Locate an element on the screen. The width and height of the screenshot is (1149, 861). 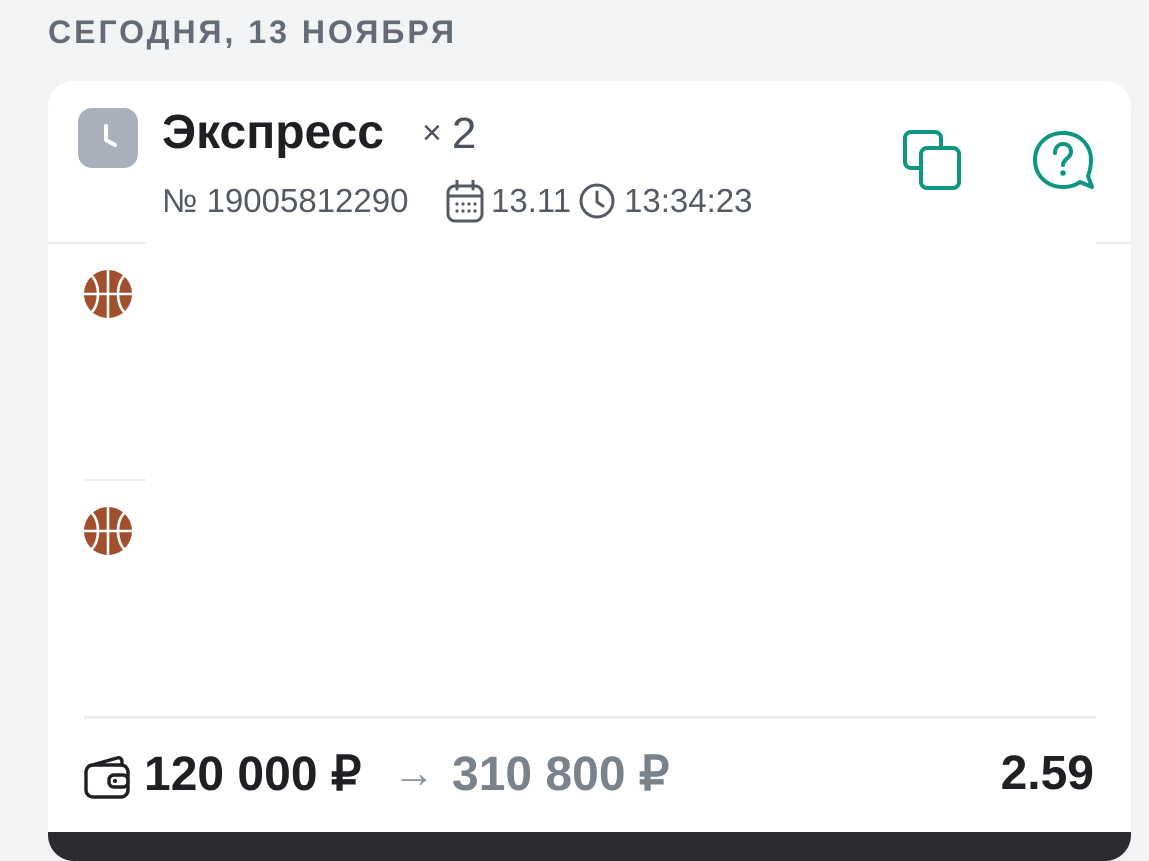
multiplier-symbol: × is located at coordinates (432, 133).